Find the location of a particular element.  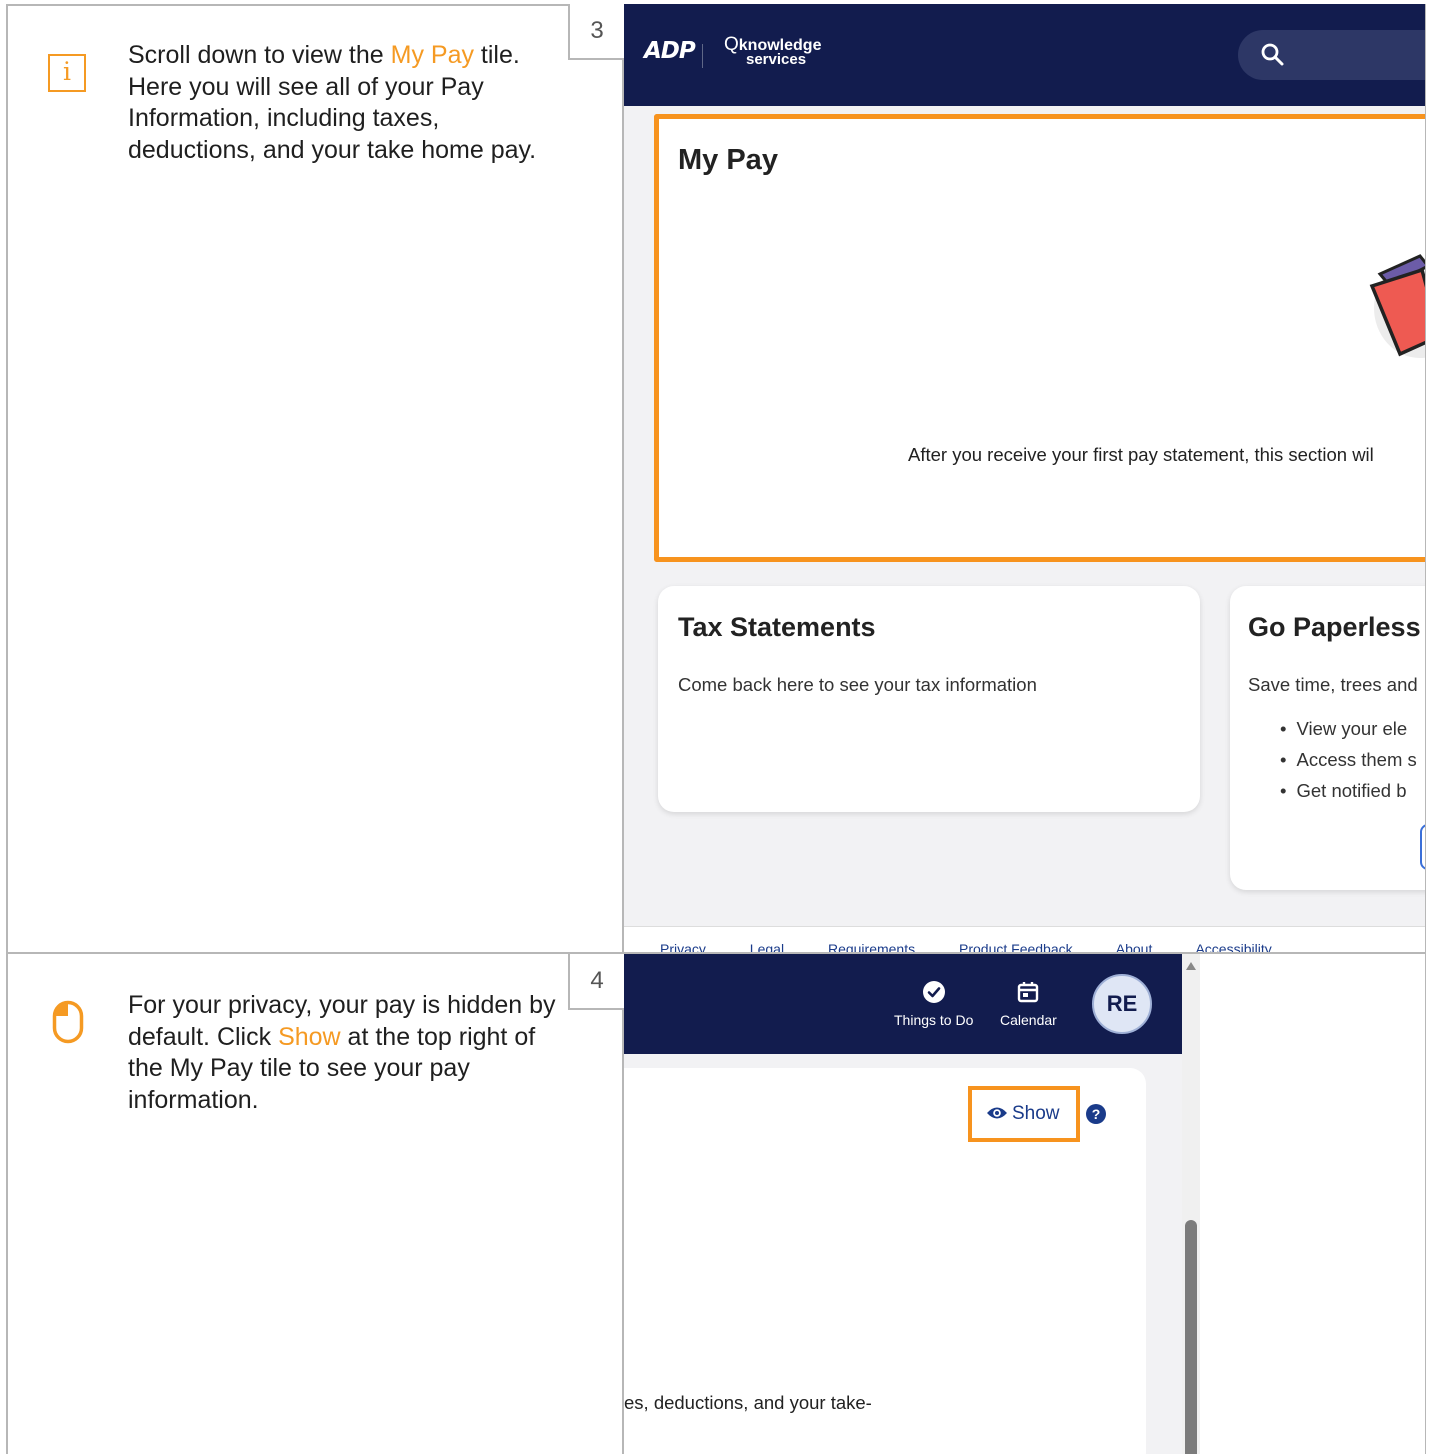

instruction-highlight: My Pay is located at coordinates (432, 55).